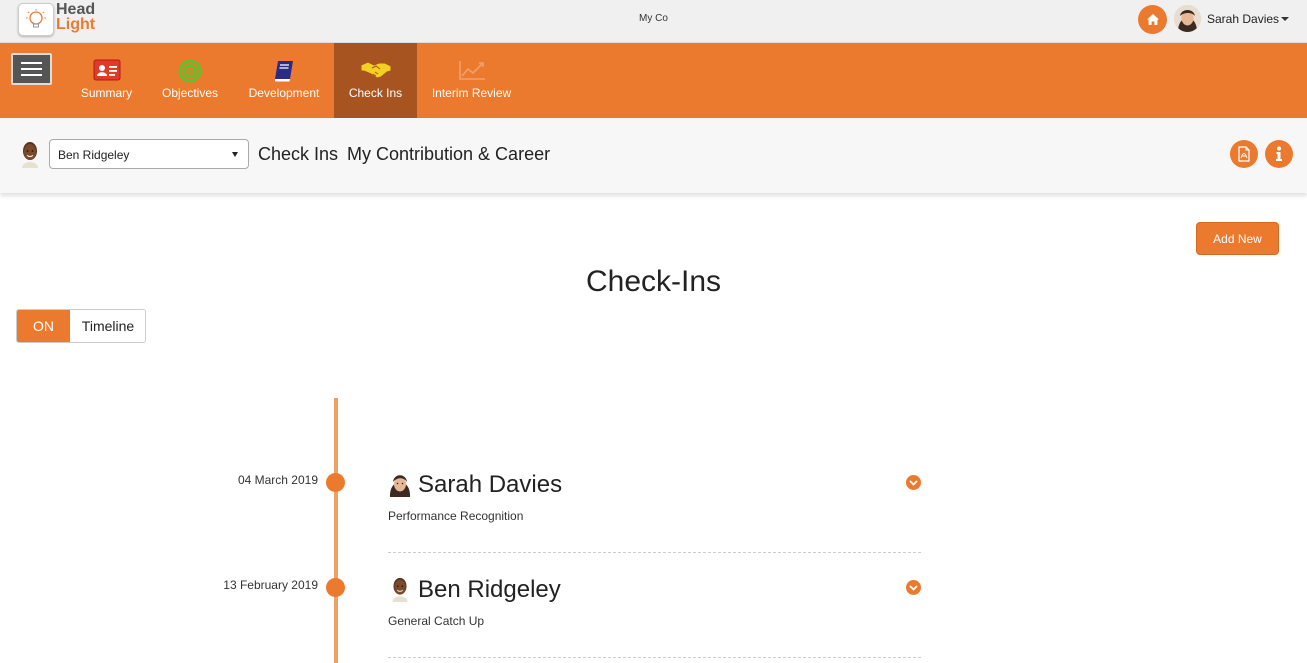 The image size is (1307, 663). Describe the element at coordinates (298, 154) in the screenshot. I see `section-title: Check Ins` at that location.